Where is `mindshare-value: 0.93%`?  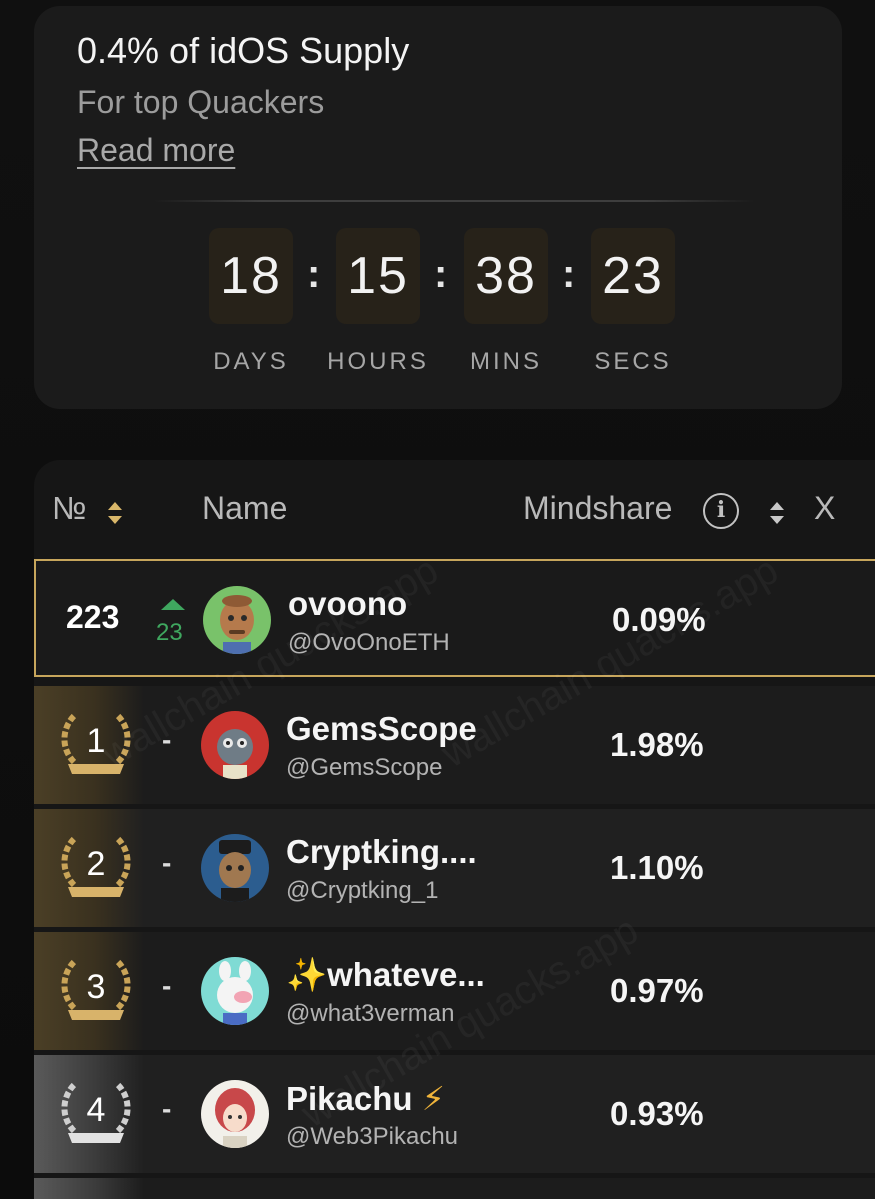 mindshare-value: 0.93% is located at coordinates (657, 1113).